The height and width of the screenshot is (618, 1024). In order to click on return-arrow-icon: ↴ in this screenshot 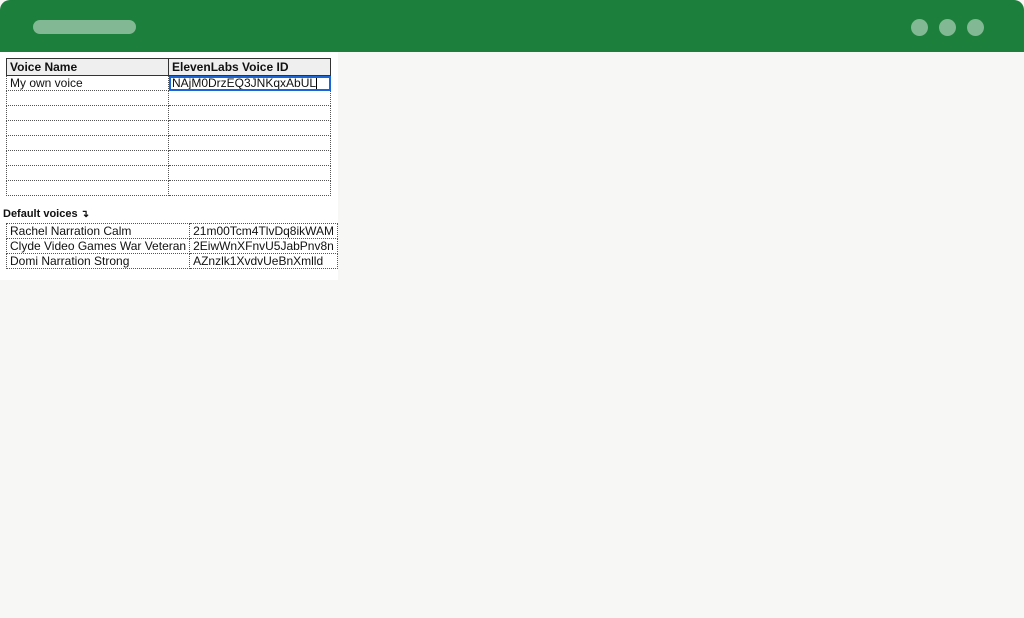, I will do `click(84, 214)`.